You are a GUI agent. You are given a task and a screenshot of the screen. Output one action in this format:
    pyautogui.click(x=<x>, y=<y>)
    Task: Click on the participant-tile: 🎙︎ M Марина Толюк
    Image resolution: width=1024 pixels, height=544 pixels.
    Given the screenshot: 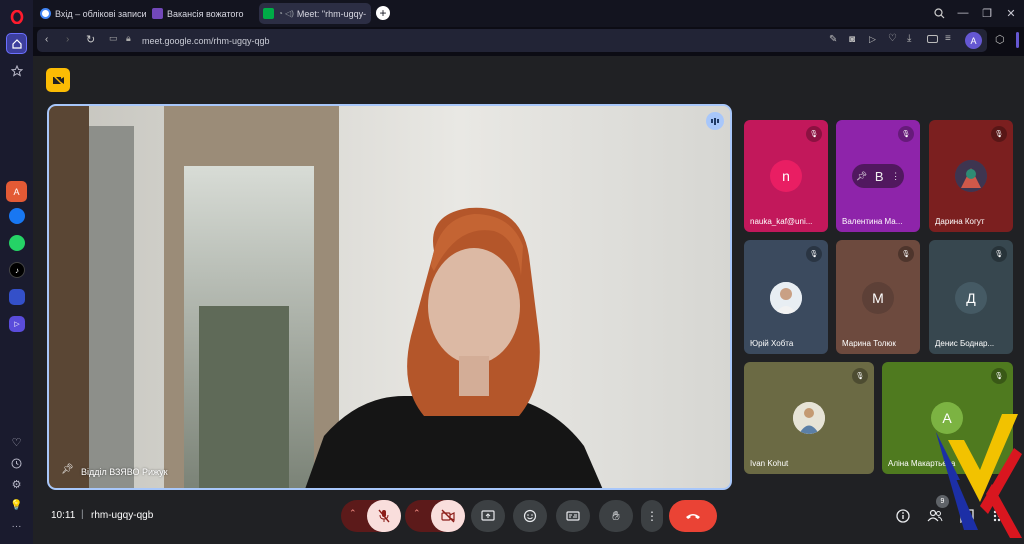 What is the action you would take?
    pyautogui.click(x=878, y=297)
    